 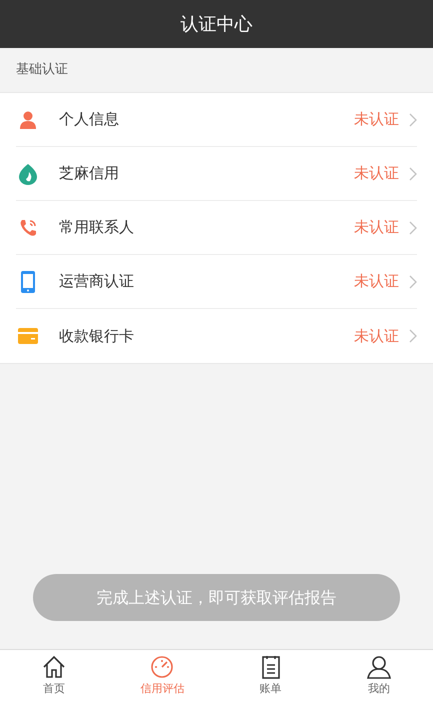 I want to click on list-item: 个人信息 未认证, so click(x=216, y=120).